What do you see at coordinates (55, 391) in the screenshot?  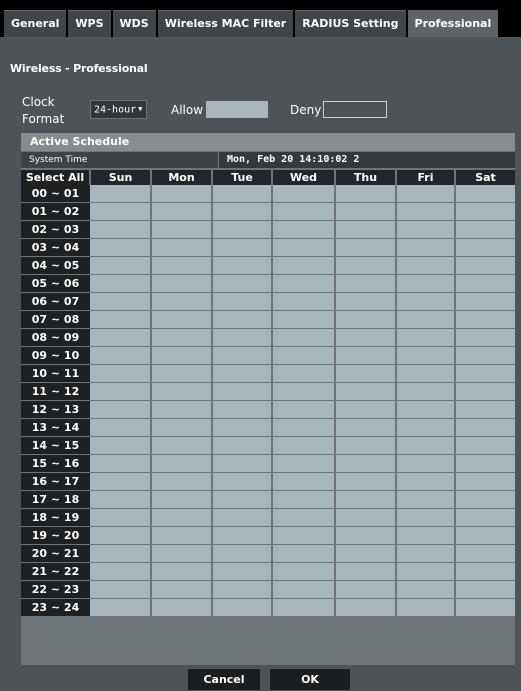 I see `hour-label: 11 ~ 12` at bounding box center [55, 391].